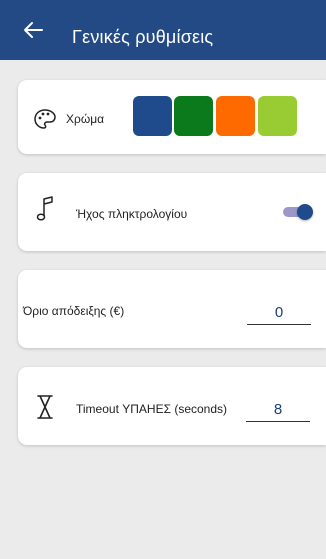 The width and height of the screenshot is (326, 559). Describe the element at coordinates (235, 116) in the screenshot. I see `color-swatch-orange` at that location.